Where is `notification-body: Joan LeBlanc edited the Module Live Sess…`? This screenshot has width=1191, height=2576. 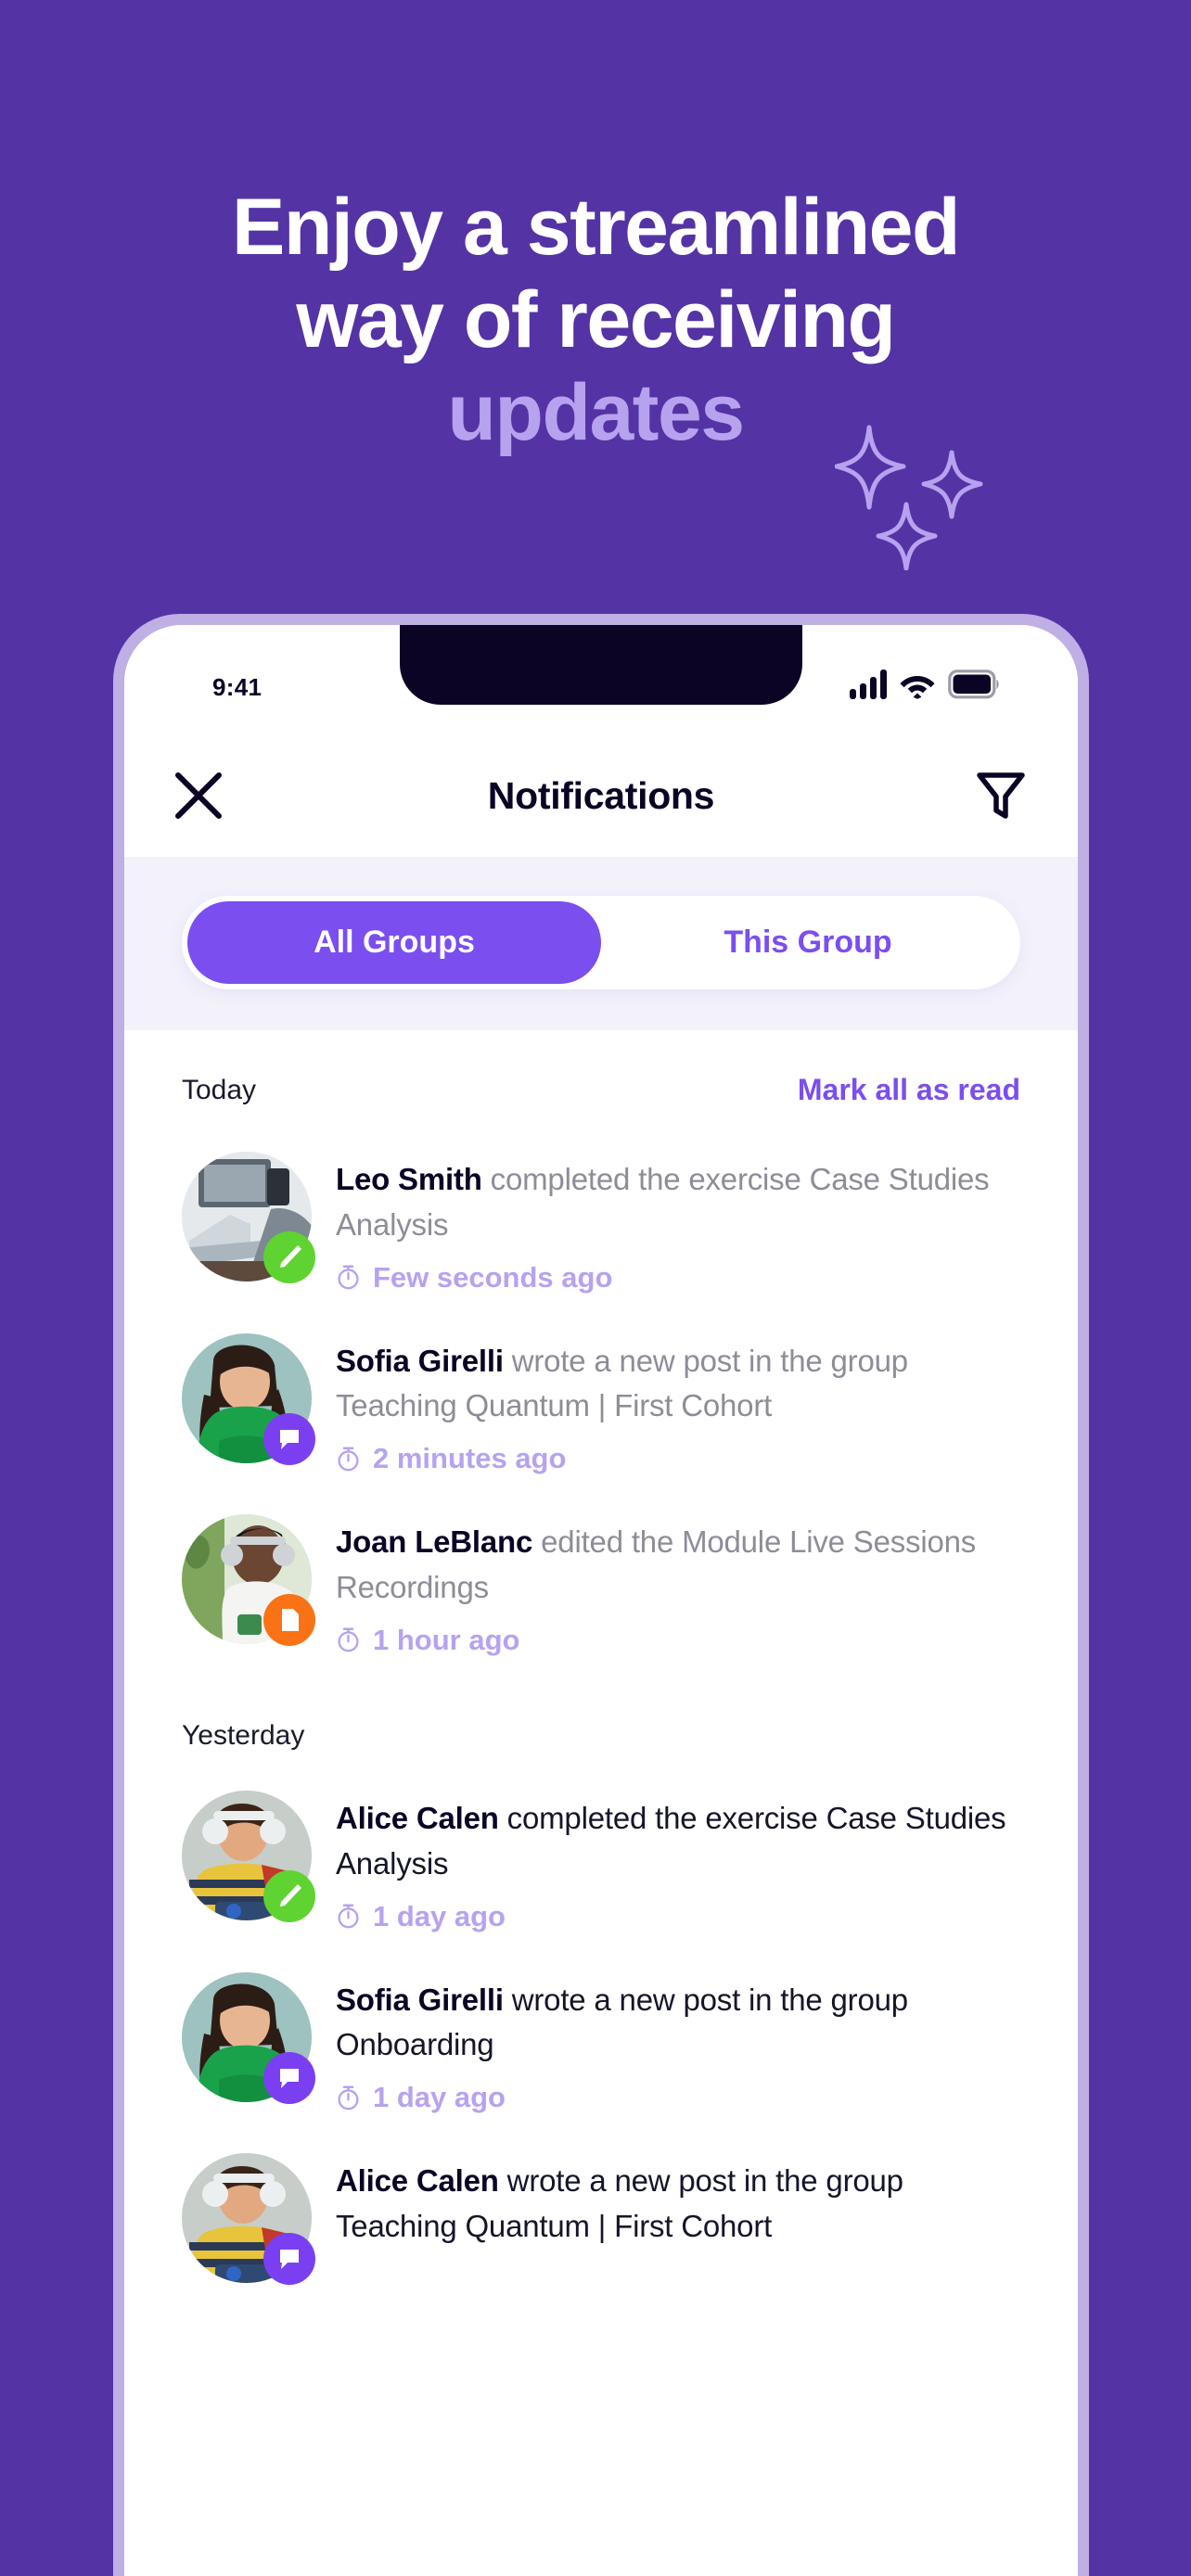
notification-body: Joan LeBlanc edited the Module Live Sess… is located at coordinates (678, 1585).